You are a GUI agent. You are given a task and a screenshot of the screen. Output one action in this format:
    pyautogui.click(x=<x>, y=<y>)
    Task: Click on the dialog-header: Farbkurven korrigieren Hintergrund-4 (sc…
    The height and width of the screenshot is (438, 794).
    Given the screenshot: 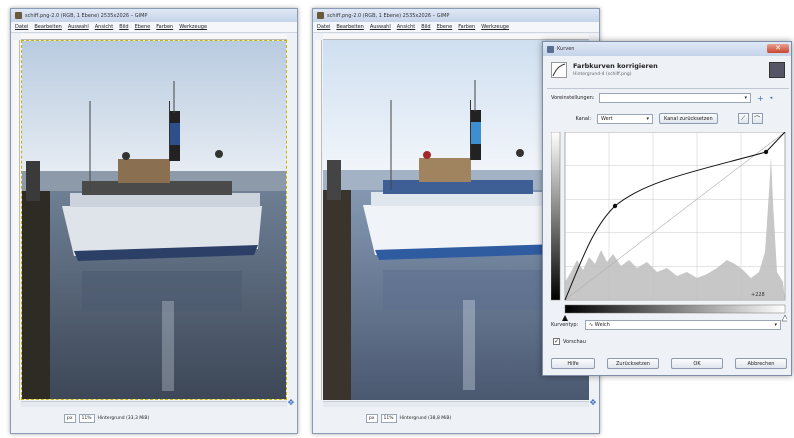 What is the action you would take?
    pyautogui.click(x=668, y=73)
    